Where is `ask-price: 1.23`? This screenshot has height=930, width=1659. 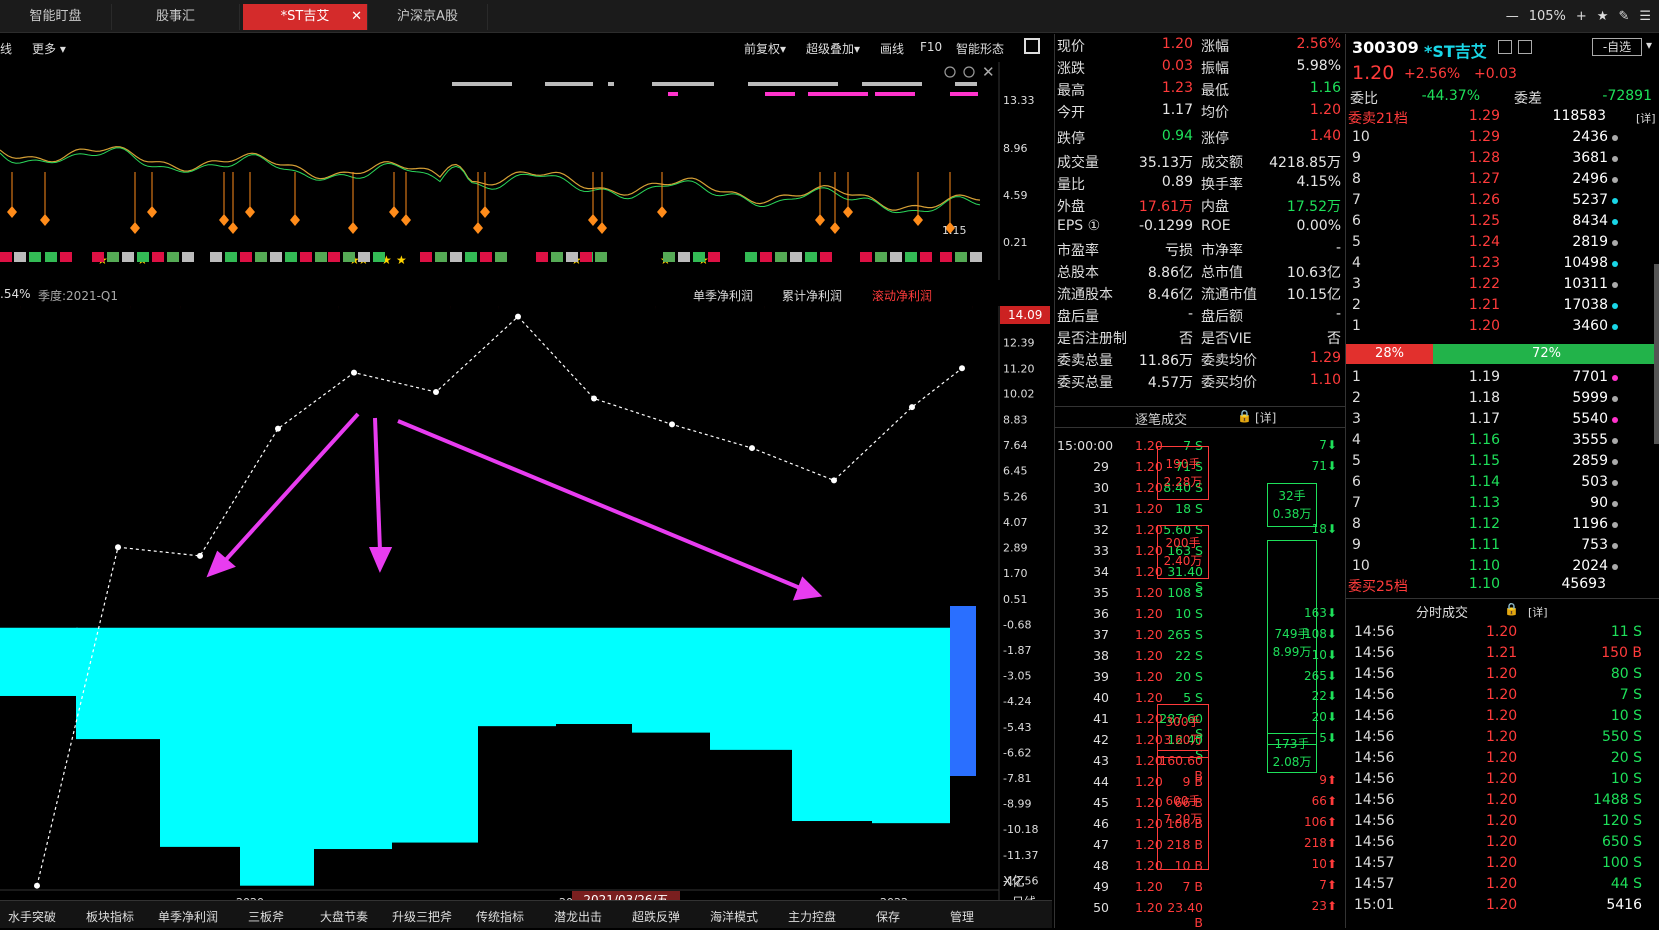 ask-price: 1.23 is located at coordinates (1478, 263).